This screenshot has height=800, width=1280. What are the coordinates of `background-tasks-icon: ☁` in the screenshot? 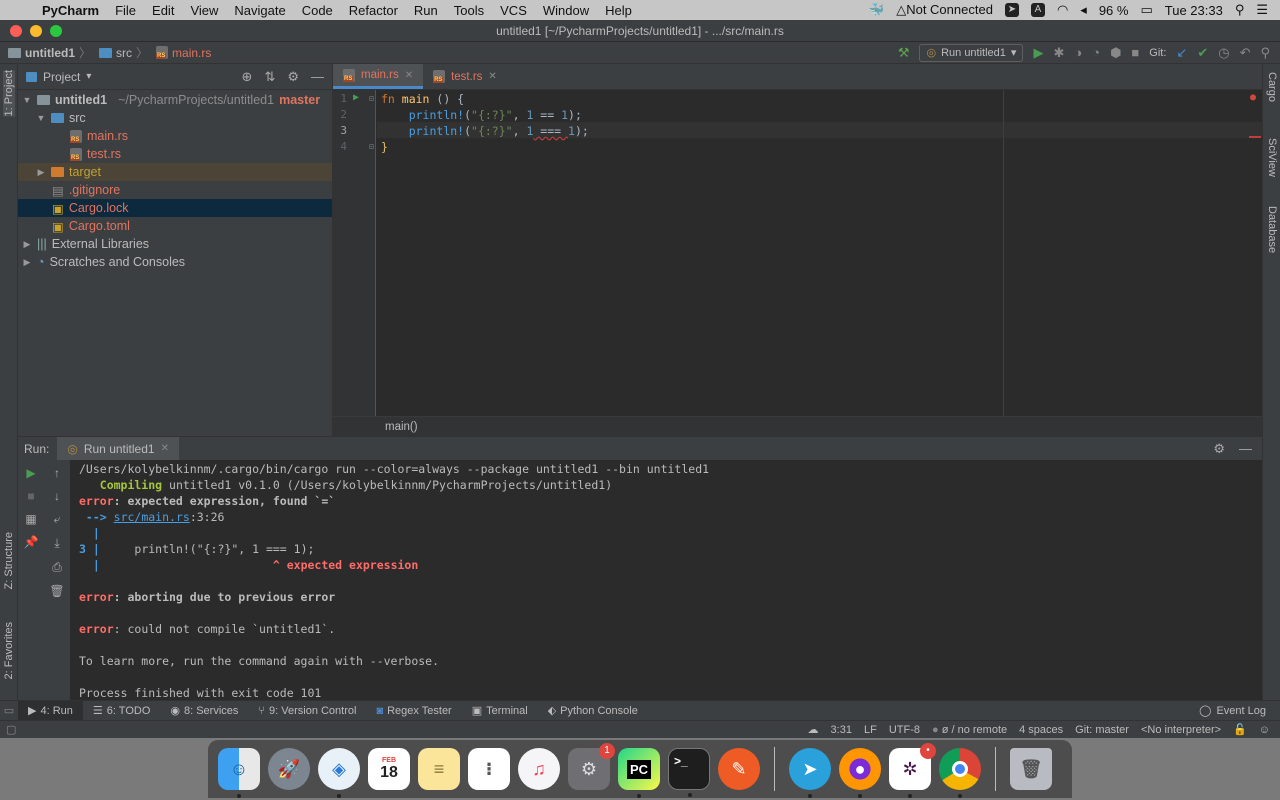 It's located at (813, 729).